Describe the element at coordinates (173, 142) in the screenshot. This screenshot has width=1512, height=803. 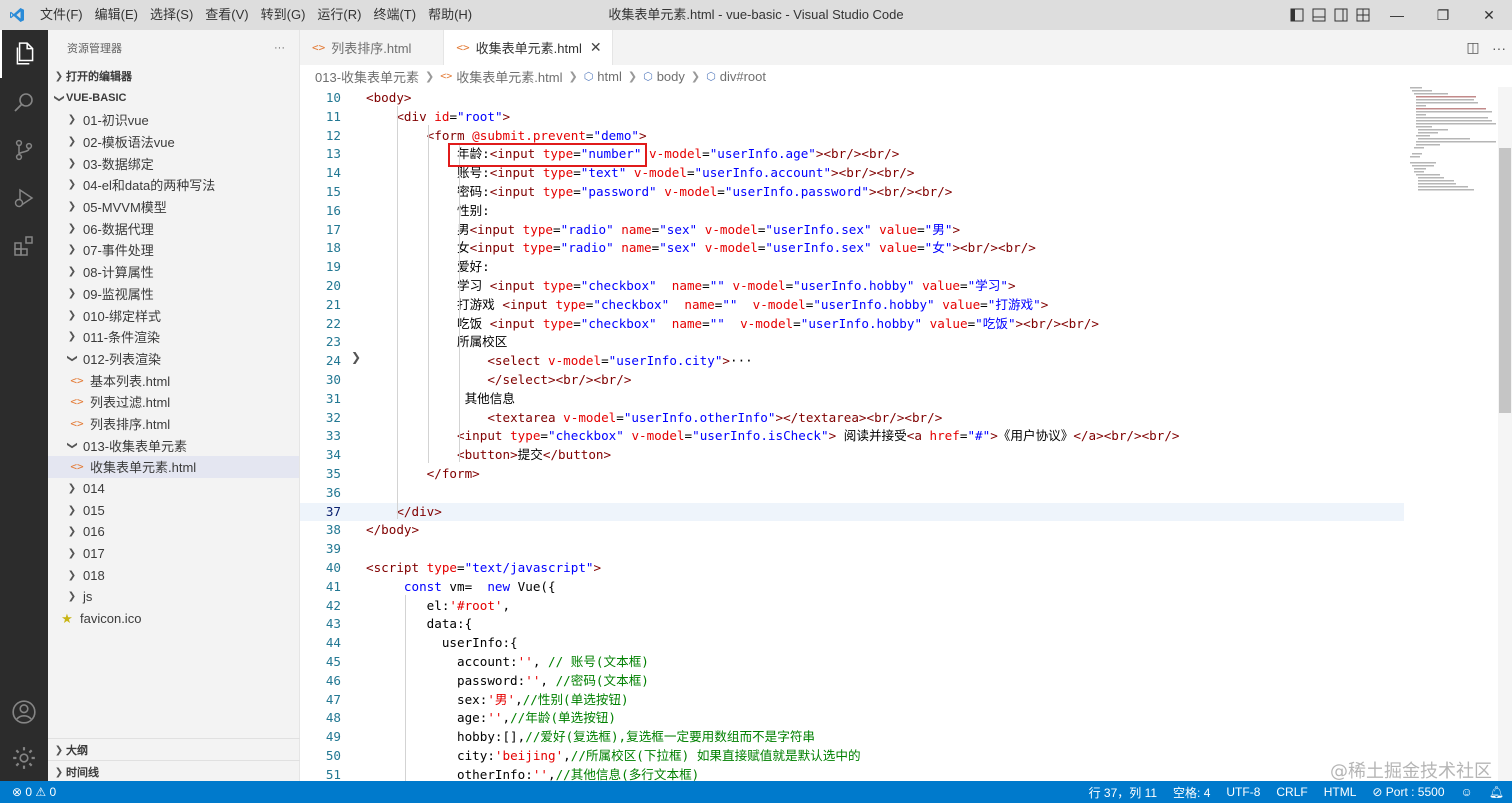
I see `tree-folder: ❯ 02-模板语法vue` at that location.